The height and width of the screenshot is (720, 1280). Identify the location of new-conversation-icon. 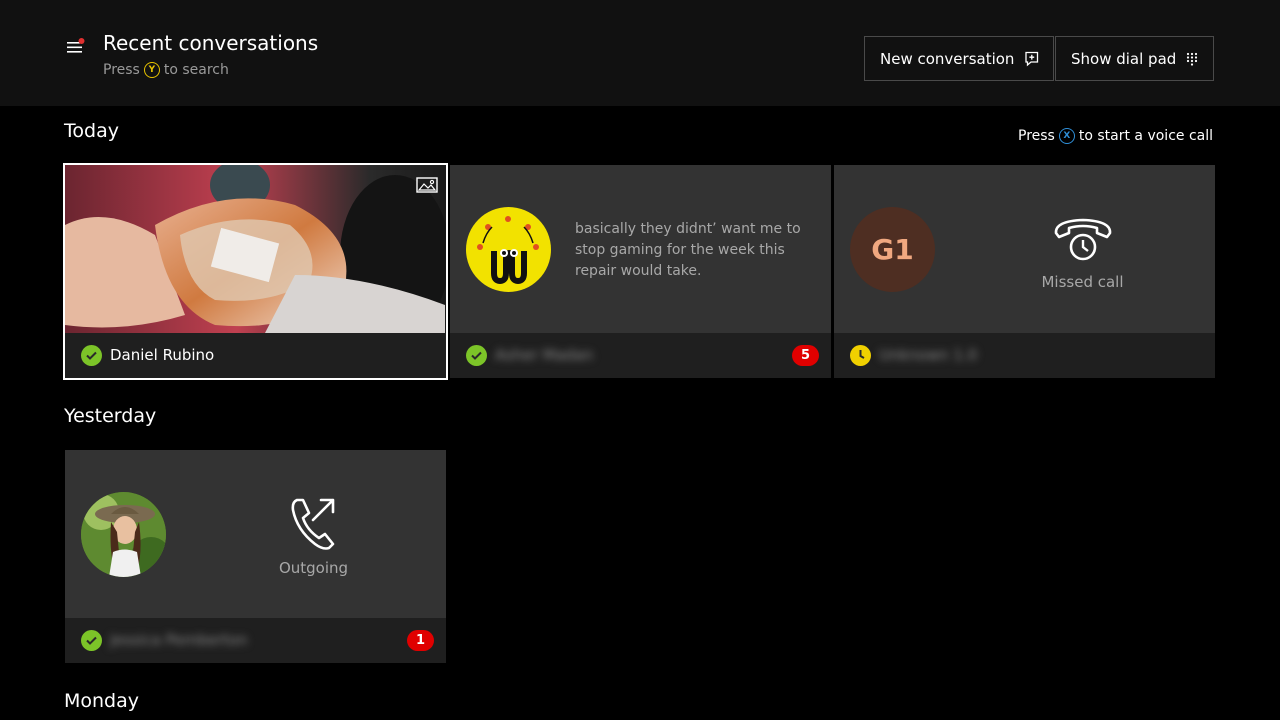
(1032, 58).